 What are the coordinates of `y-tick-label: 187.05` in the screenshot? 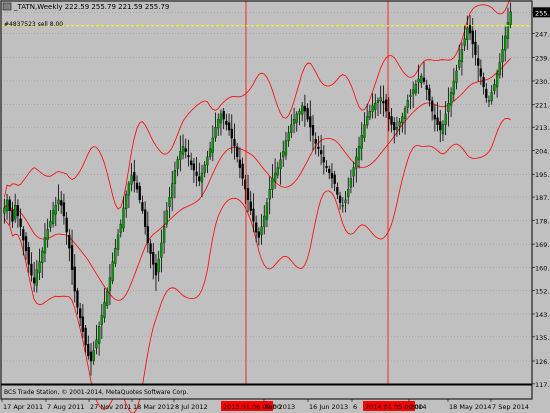 It's located at (542, 198).